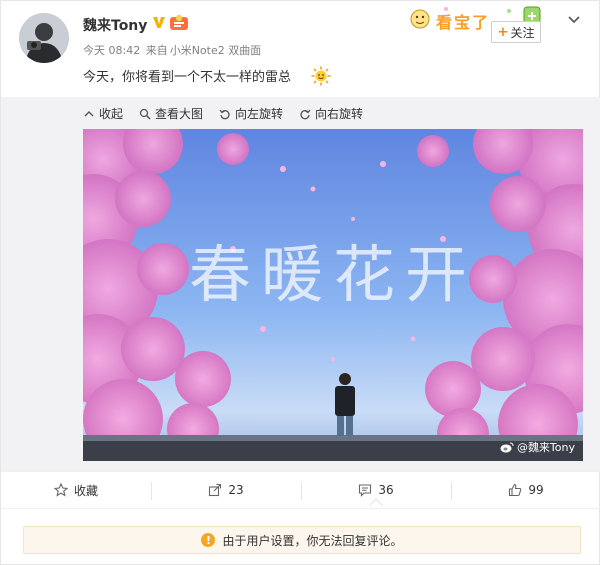 This screenshot has width=600, height=565. I want to click on like-icon, so click(515, 490).